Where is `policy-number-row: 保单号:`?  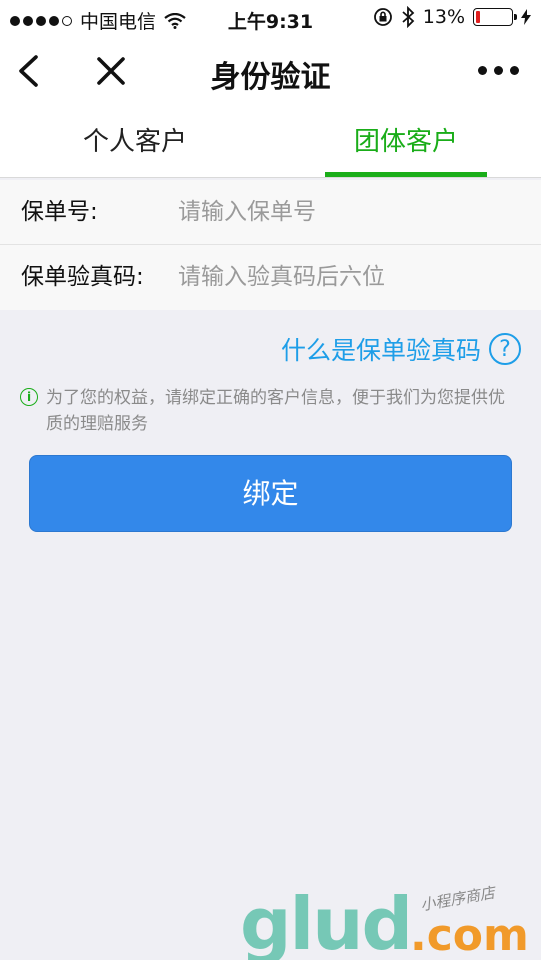
policy-number-row: 保单号: is located at coordinates (270, 212).